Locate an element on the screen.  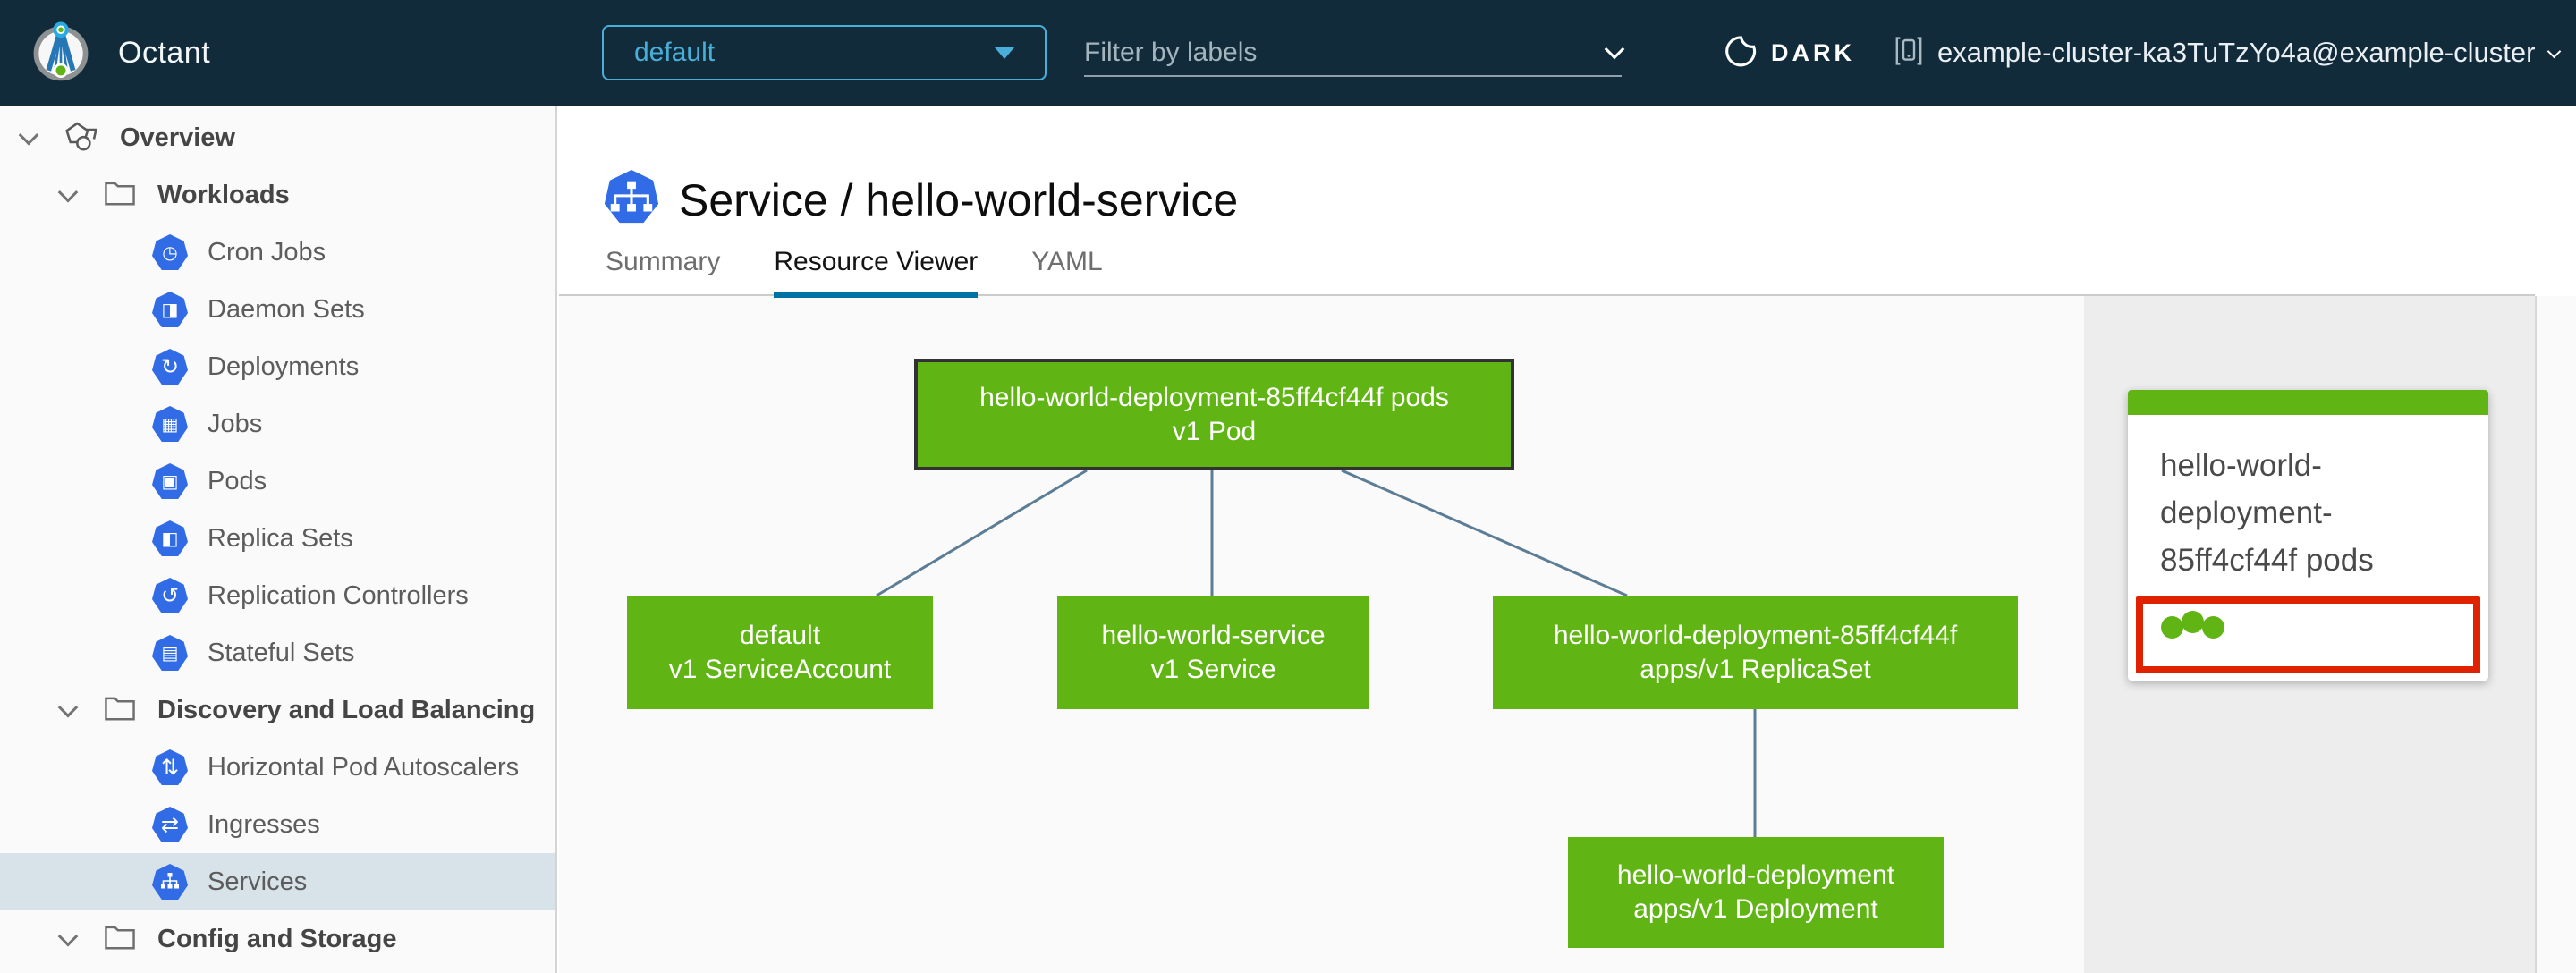
k8s-statefulset-icon is located at coordinates (170, 653).